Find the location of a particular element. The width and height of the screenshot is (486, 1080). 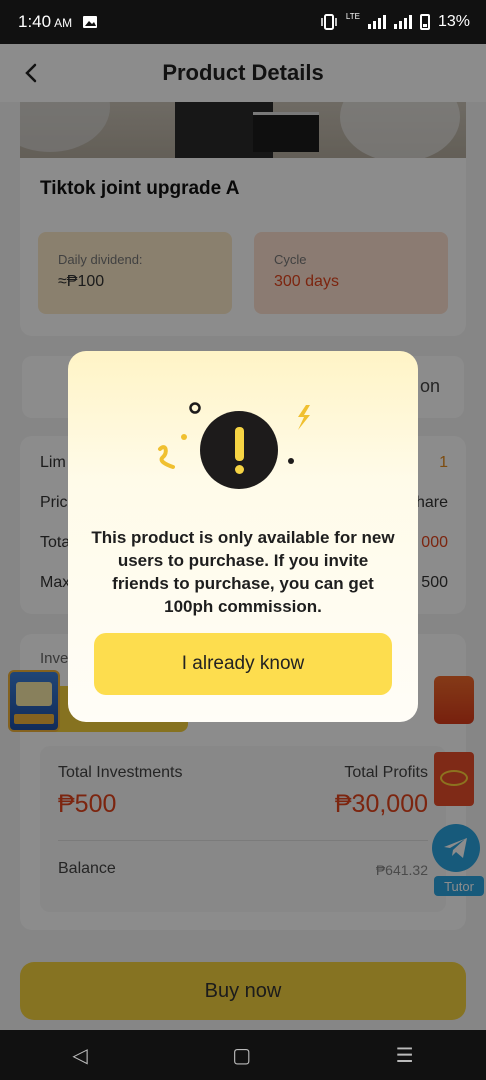

warning-illustration is located at coordinates (243, 431).